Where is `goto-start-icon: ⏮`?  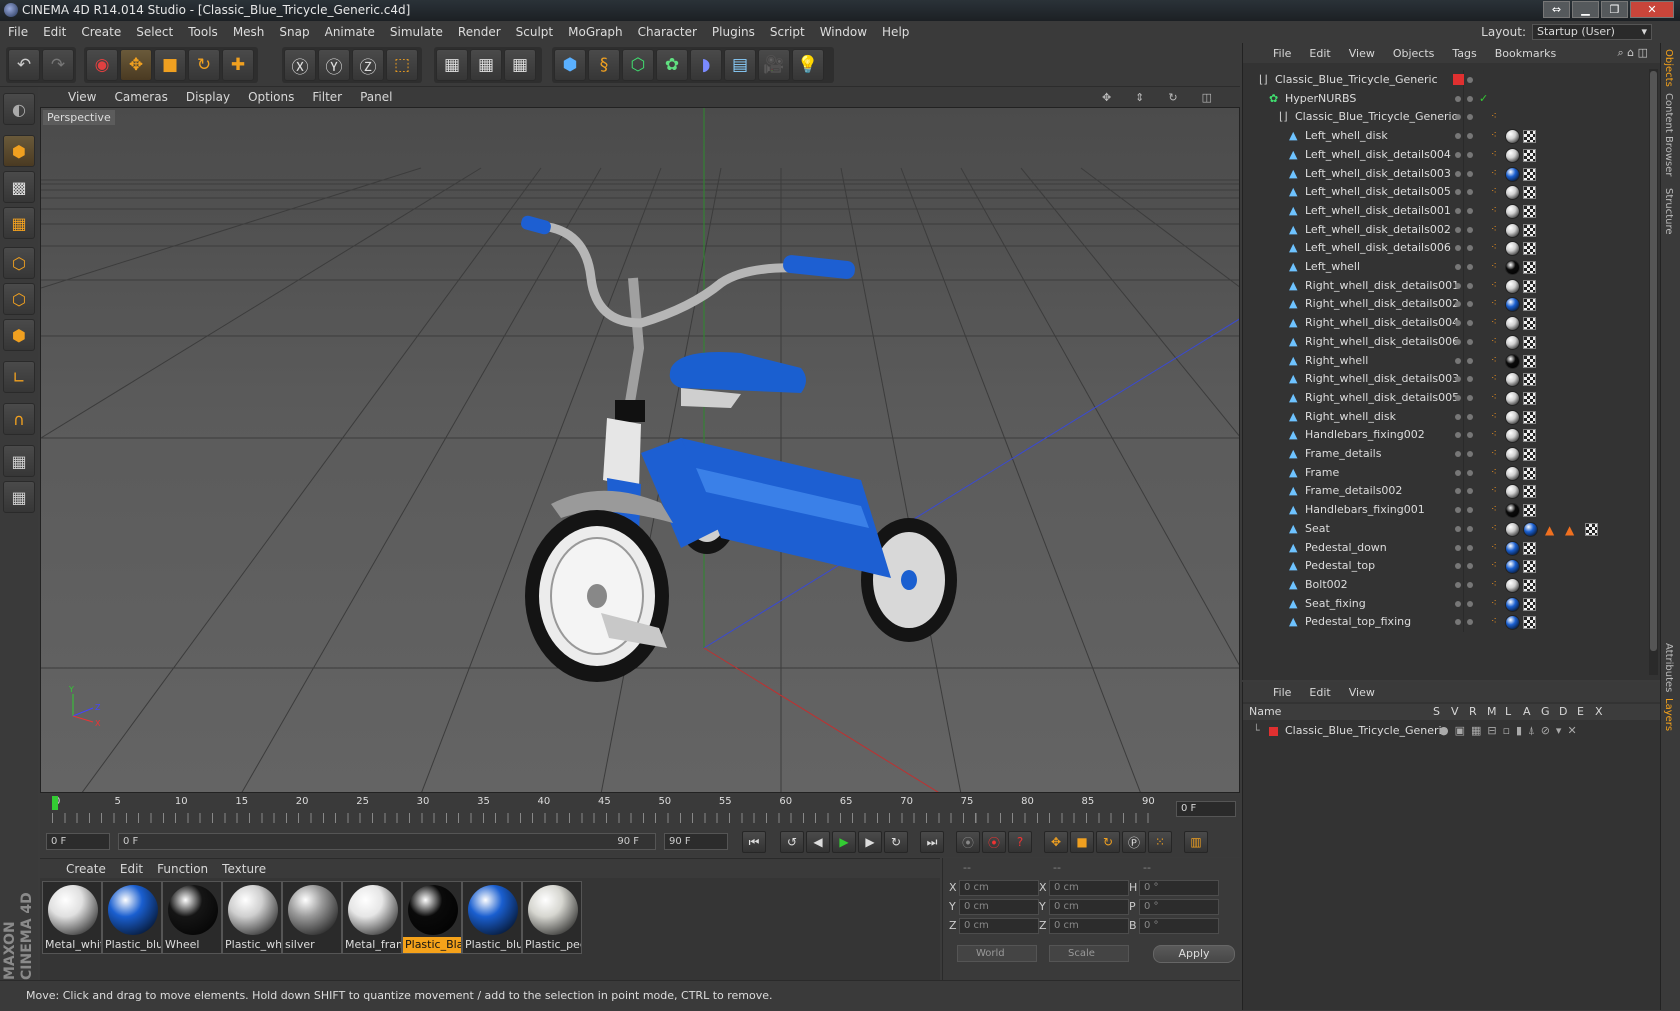 goto-start-icon: ⏮ is located at coordinates (754, 842).